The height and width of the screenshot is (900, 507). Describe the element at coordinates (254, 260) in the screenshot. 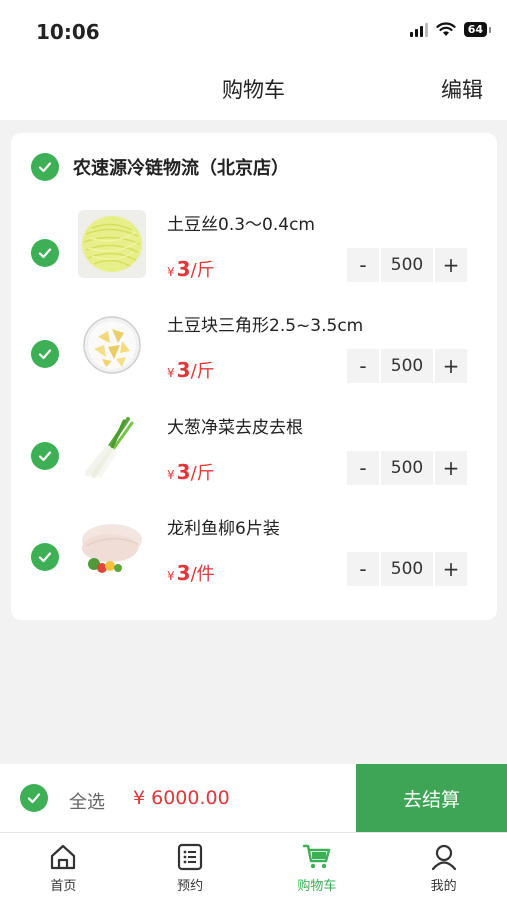

I see `cart-item: 土豆丝0.3～0.4cm ¥3/斤 - 500 +` at that location.